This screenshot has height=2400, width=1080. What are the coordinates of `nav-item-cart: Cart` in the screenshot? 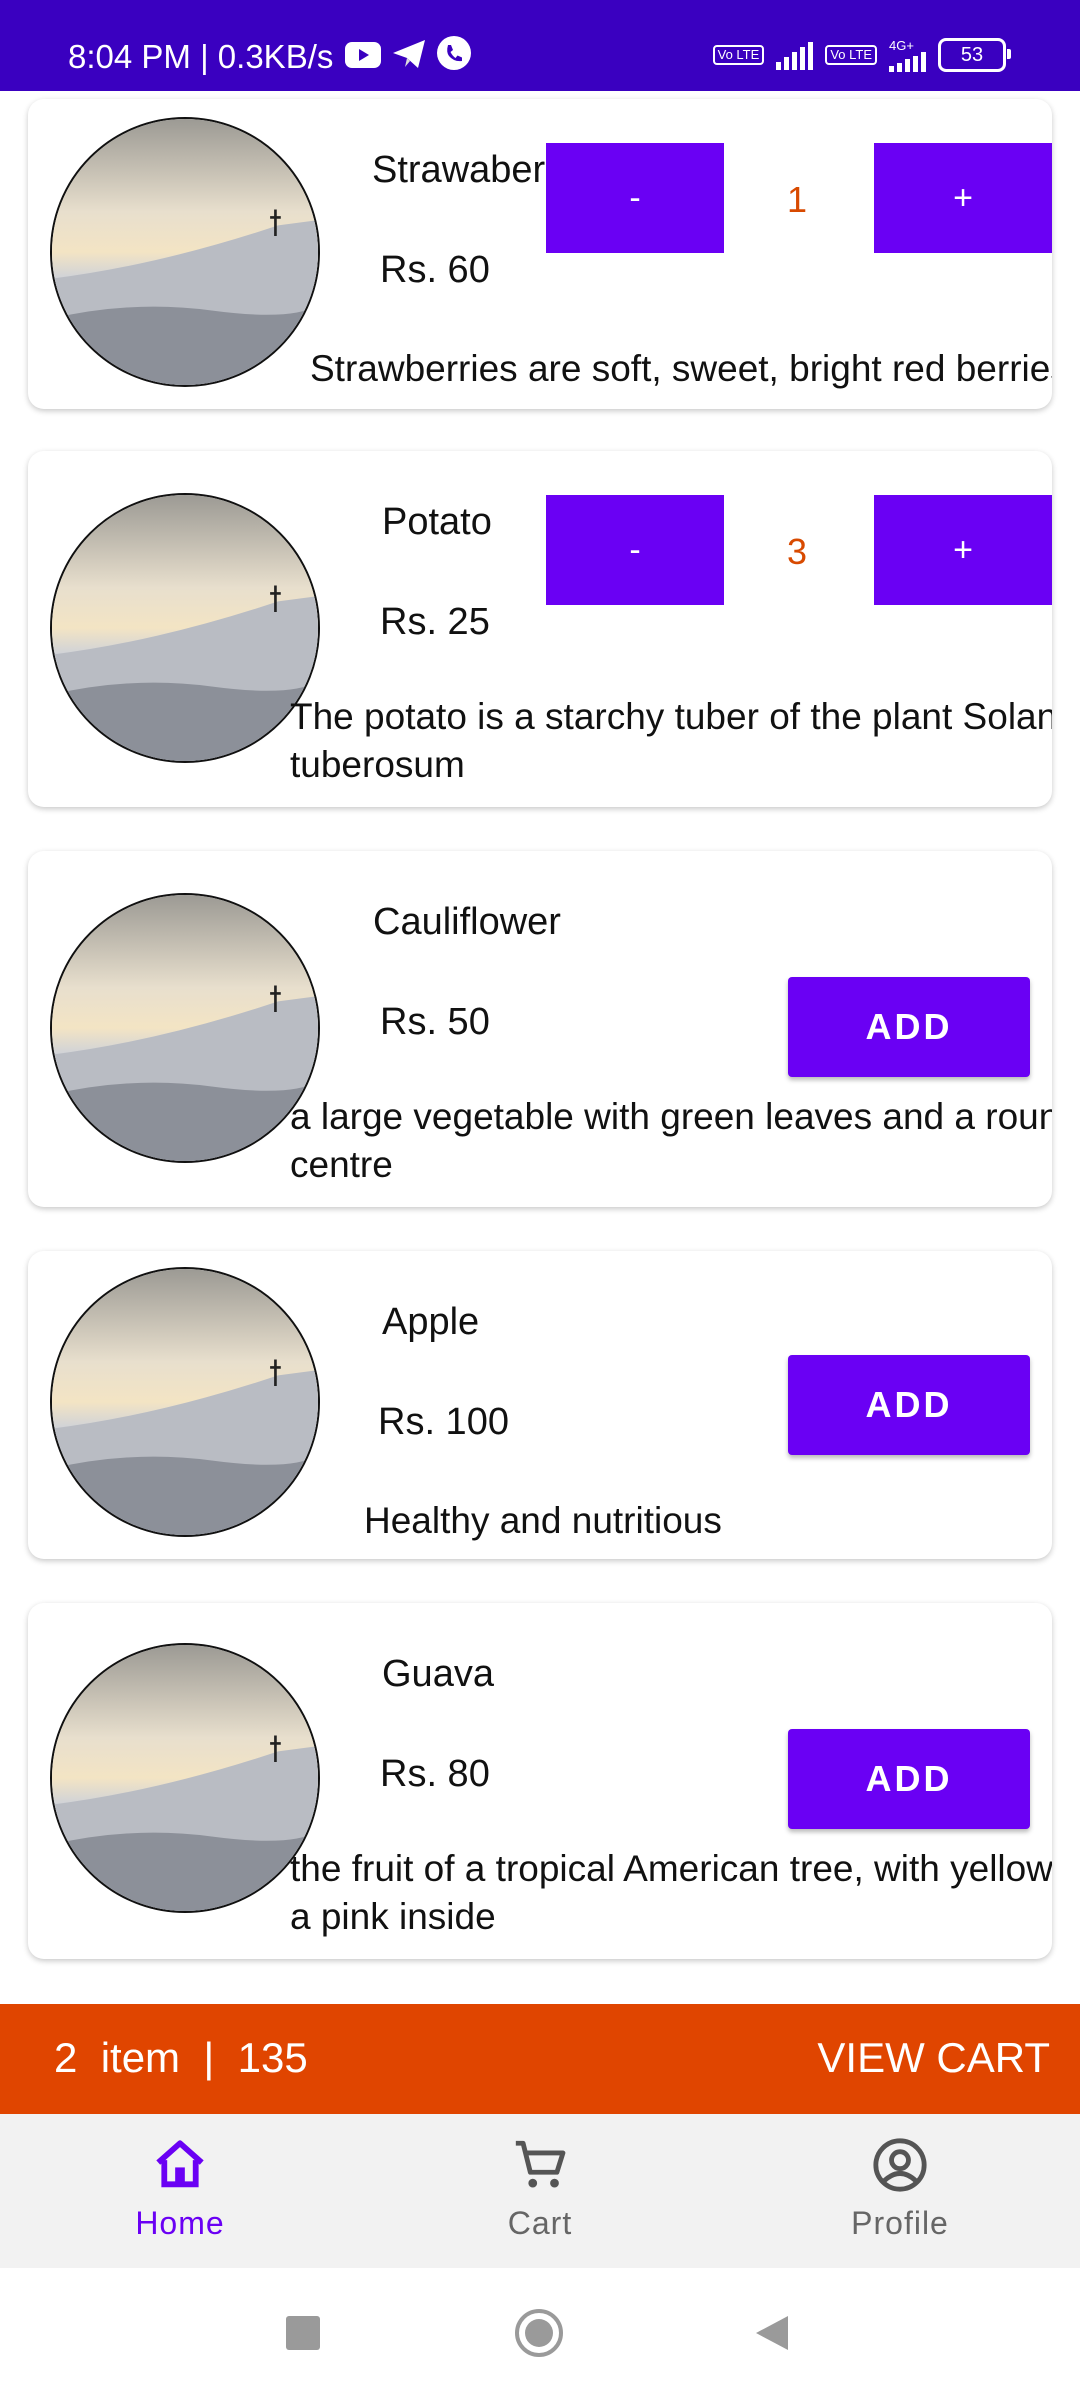 It's located at (540, 2189).